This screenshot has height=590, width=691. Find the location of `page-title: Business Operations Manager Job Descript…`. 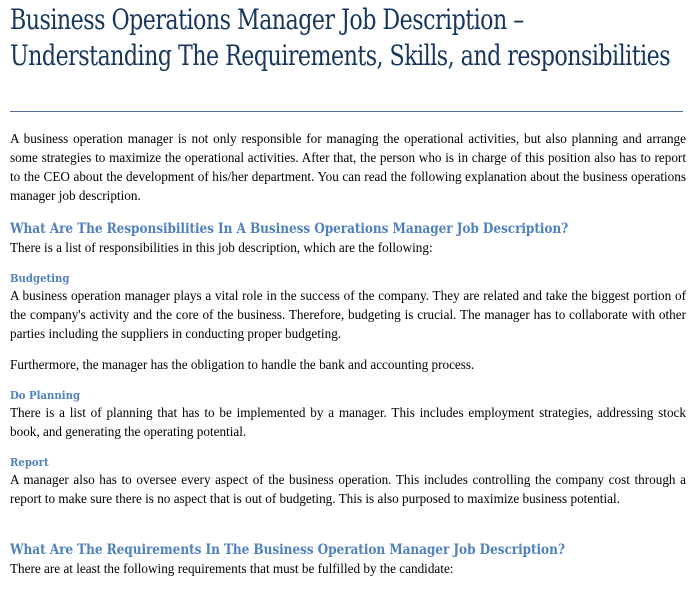

page-title: Business Operations Manager Job Descript… is located at coordinates (340, 37).